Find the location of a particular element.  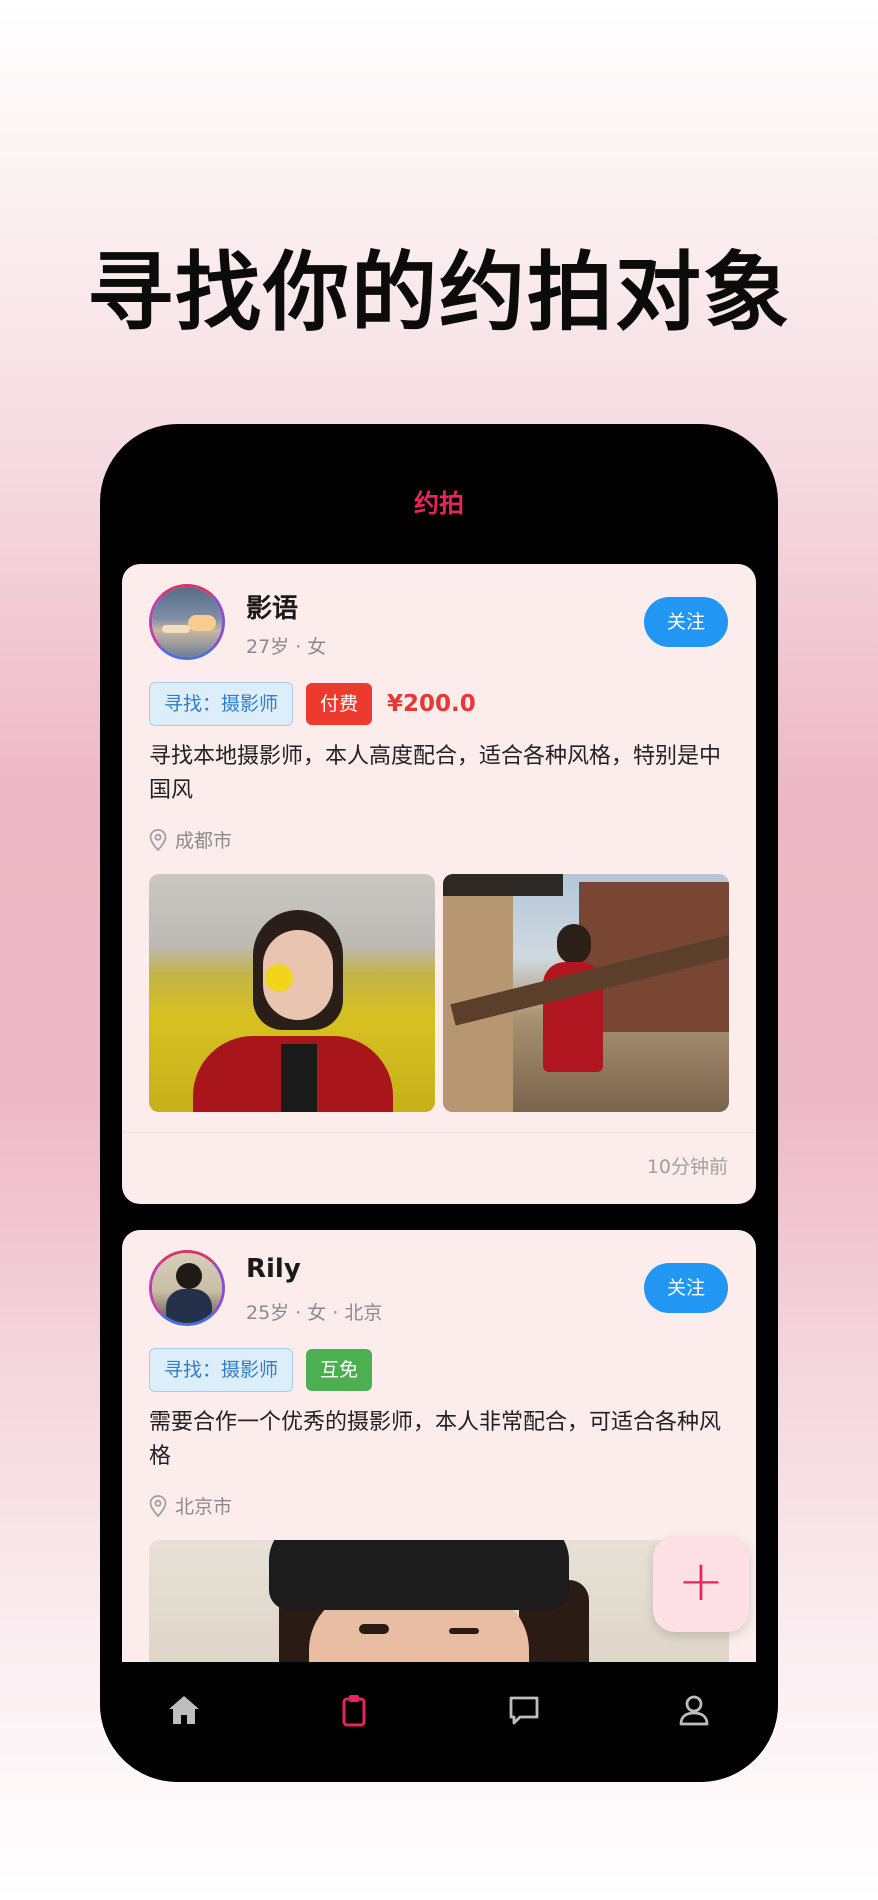

fee-tag: 互免 is located at coordinates (339, 1370).